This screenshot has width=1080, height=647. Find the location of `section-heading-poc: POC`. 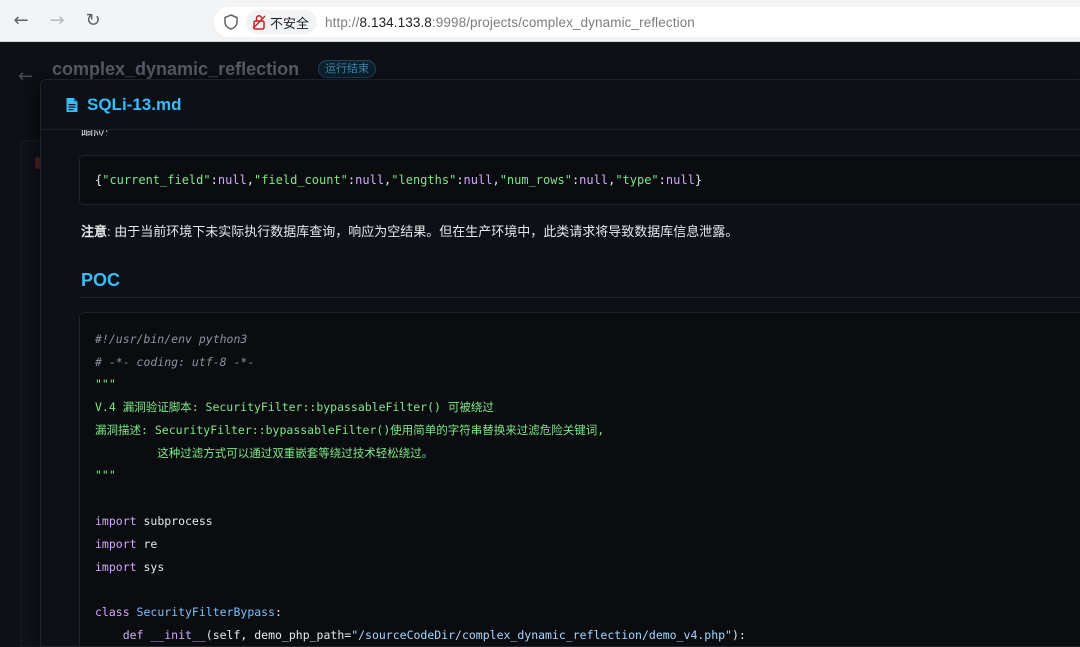

section-heading-poc: POC is located at coordinates (101, 280).